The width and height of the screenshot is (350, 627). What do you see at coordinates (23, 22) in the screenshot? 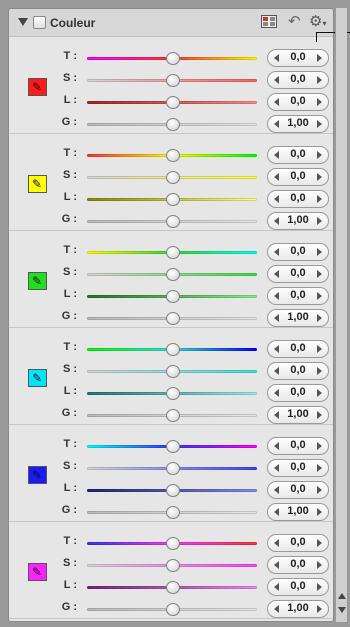
I see `disclosure-triangle-icon` at bounding box center [23, 22].